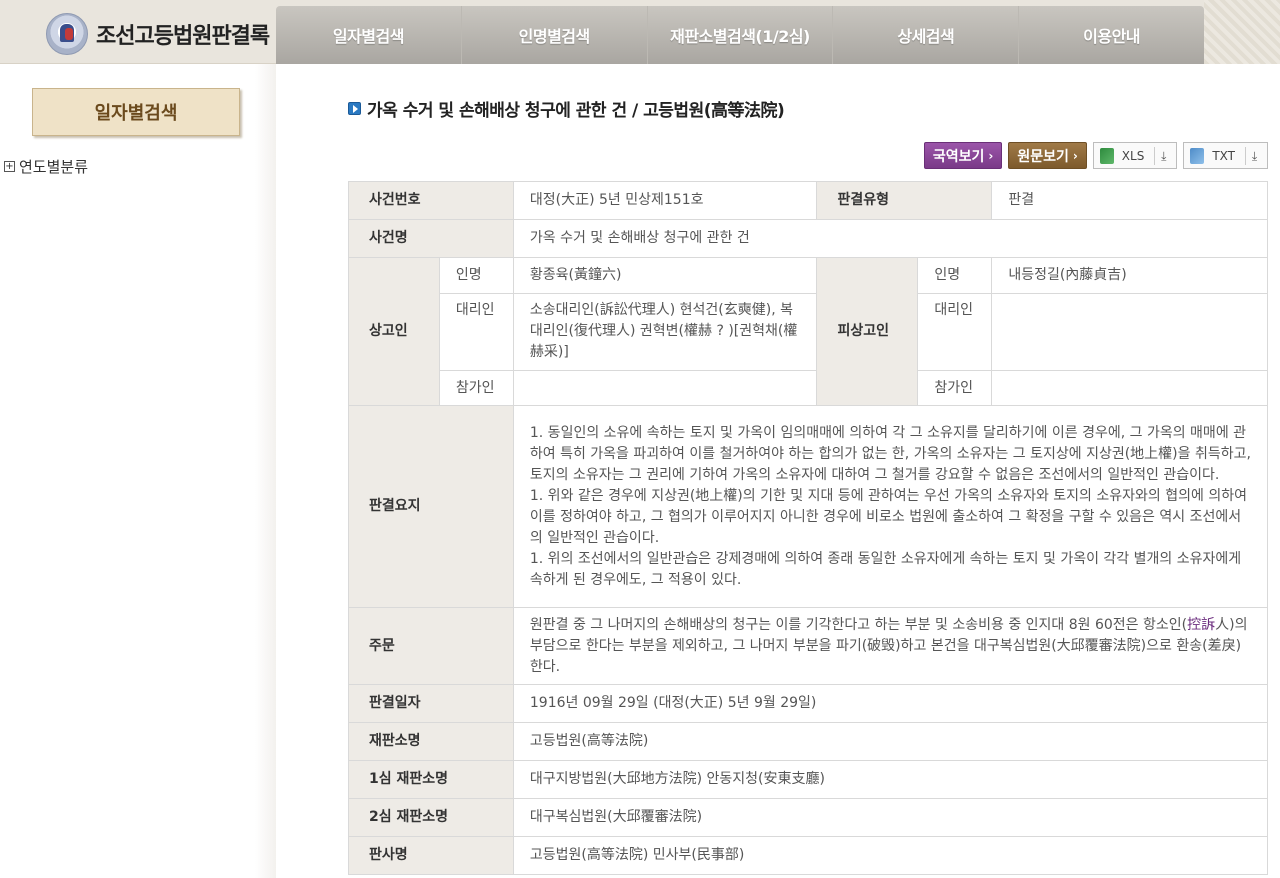 This screenshot has width=1280, height=878. I want to click on tree-item-year-category: + 연도별분류, so click(46, 166).